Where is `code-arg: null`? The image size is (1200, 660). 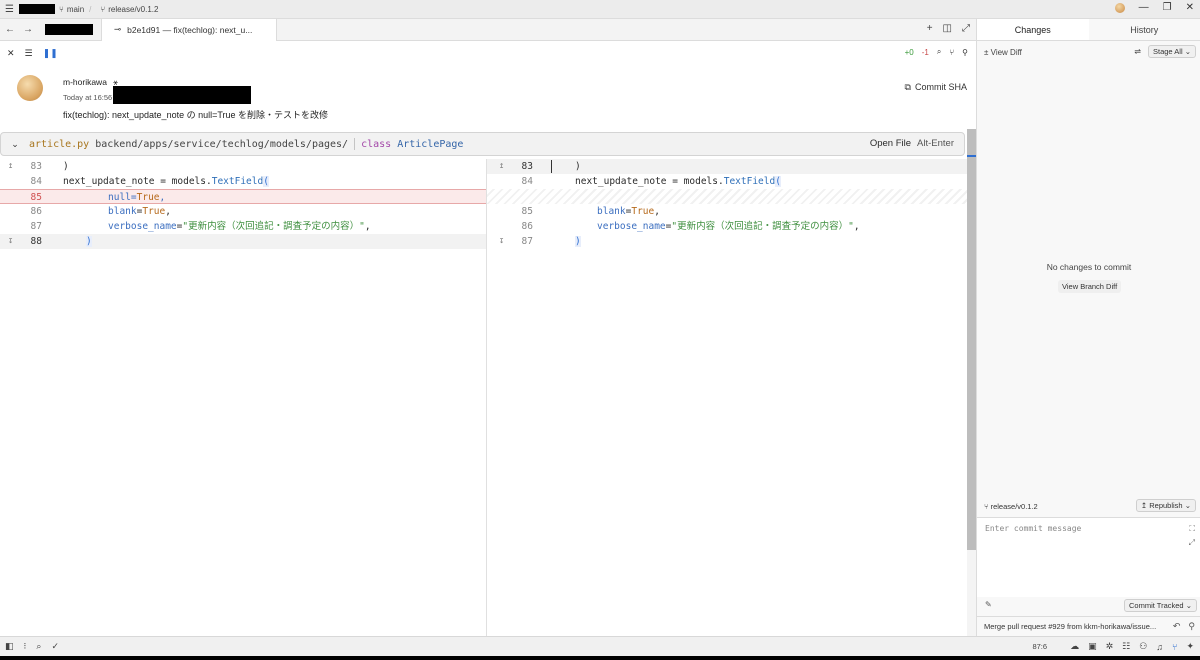 code-arg: null is located at coordinates (119, 197).